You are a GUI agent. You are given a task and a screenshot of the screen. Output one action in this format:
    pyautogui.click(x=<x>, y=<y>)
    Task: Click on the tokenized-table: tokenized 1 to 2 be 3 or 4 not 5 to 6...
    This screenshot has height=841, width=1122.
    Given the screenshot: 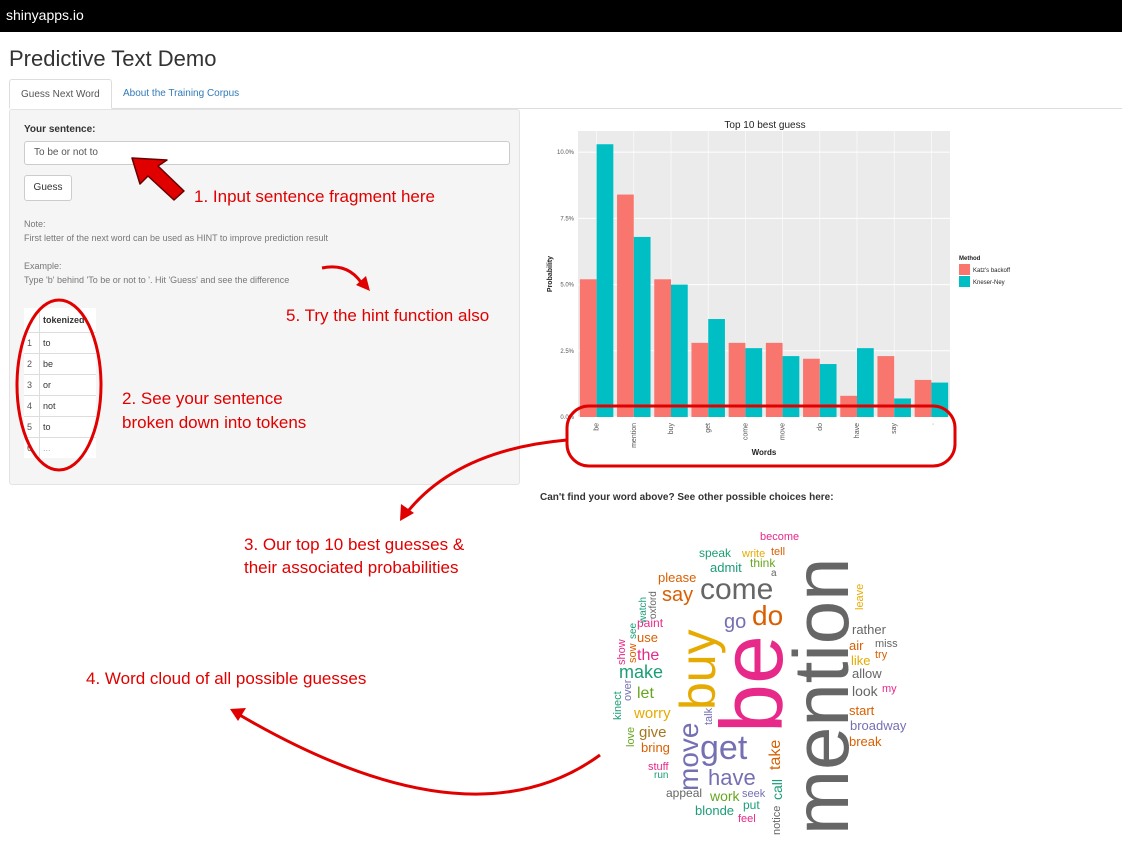 What is the action you would take?
    pyautogui.click(x=60, y=383)
    